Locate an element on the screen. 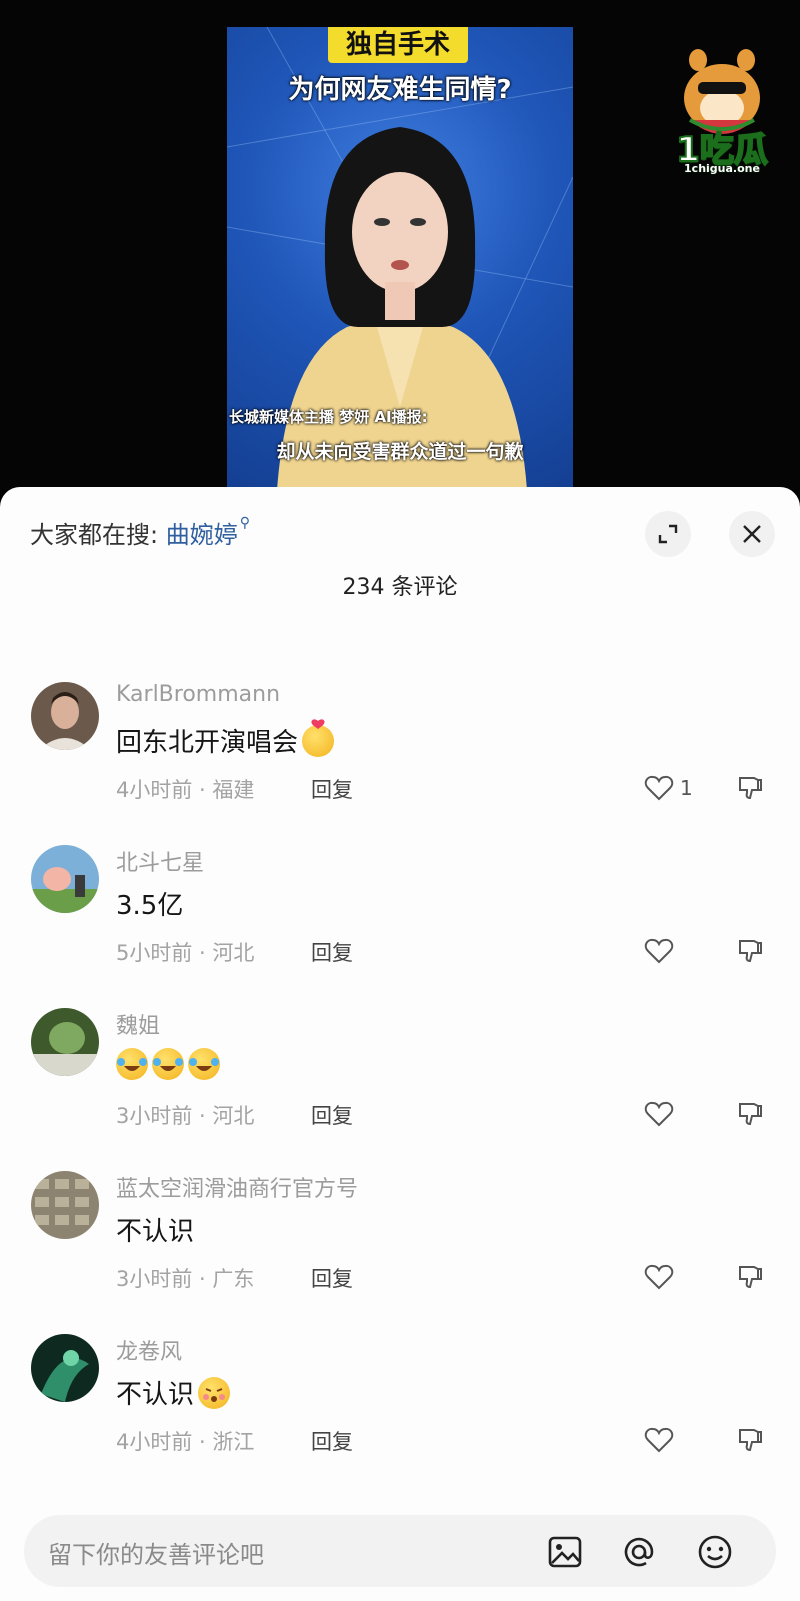 The height and width of the screenshot is (1601, 800). comment-meta: 5小时前 · 河北 is located at coordinates (185, 953).